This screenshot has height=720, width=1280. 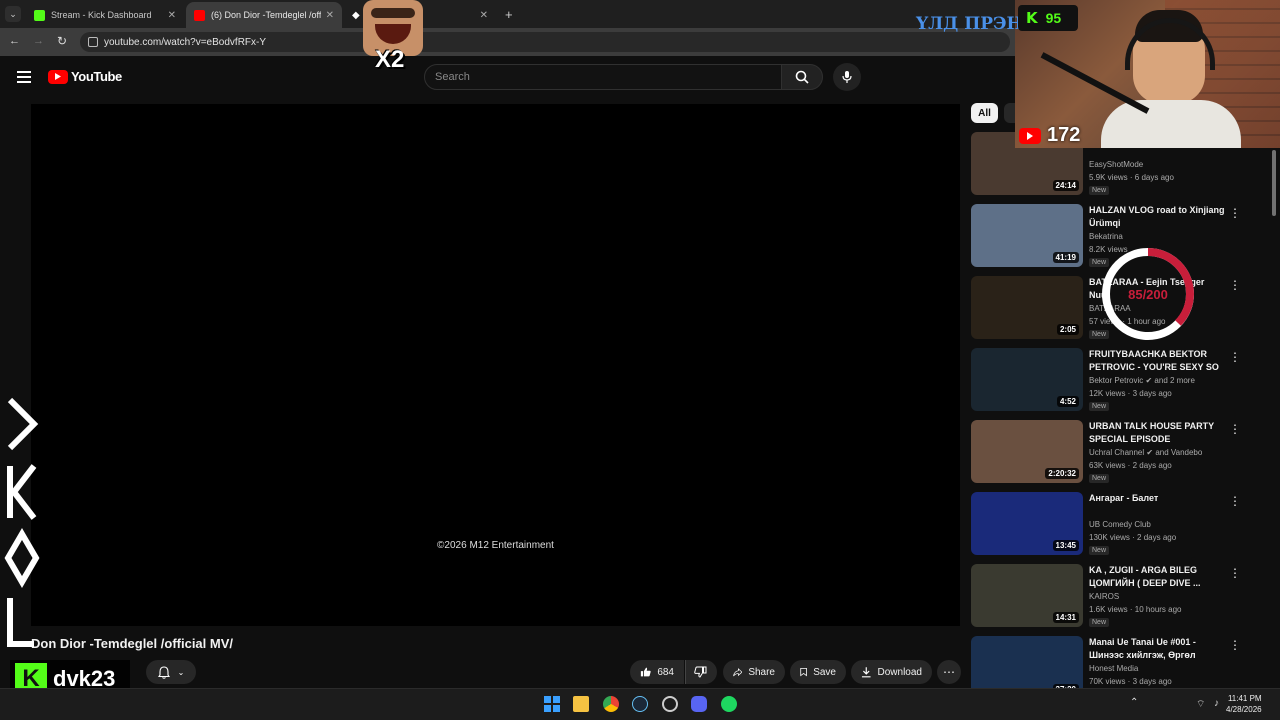 I want to click on save-icon, so click(x=803, y=672).